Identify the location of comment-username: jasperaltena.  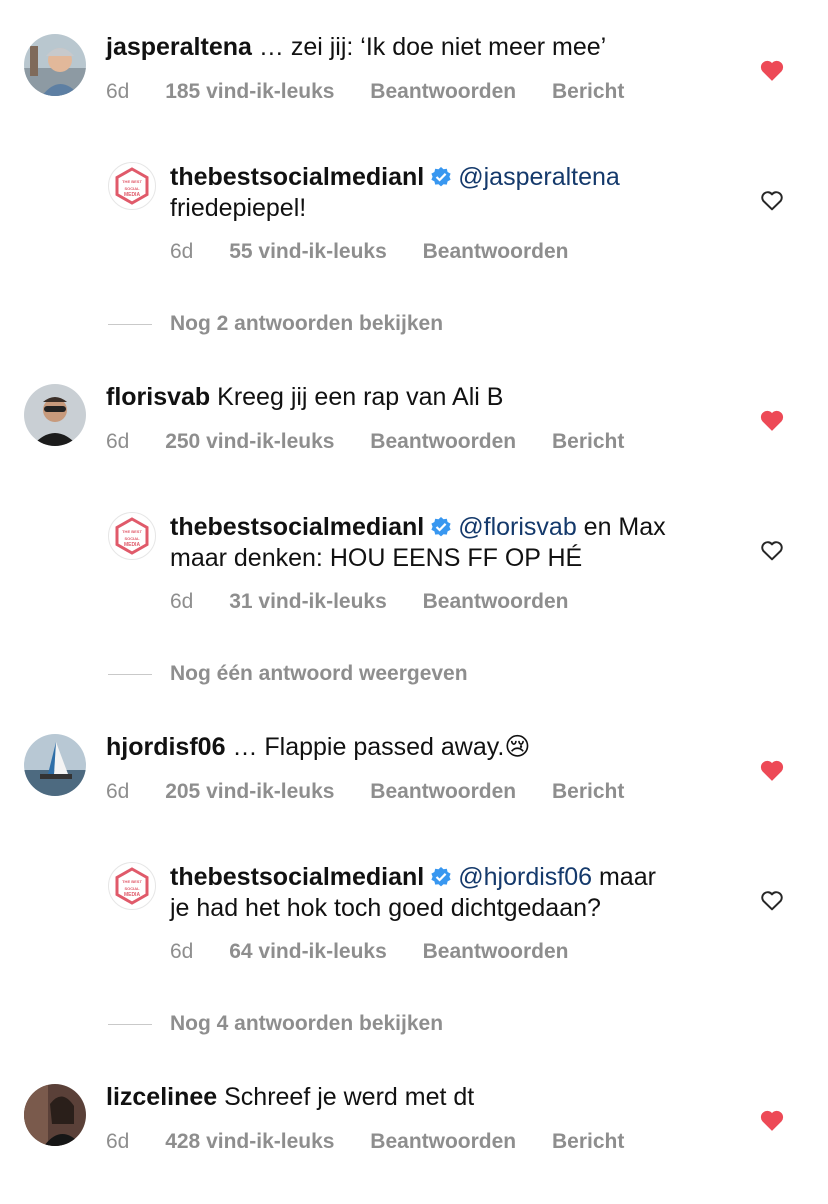
(179, 47).